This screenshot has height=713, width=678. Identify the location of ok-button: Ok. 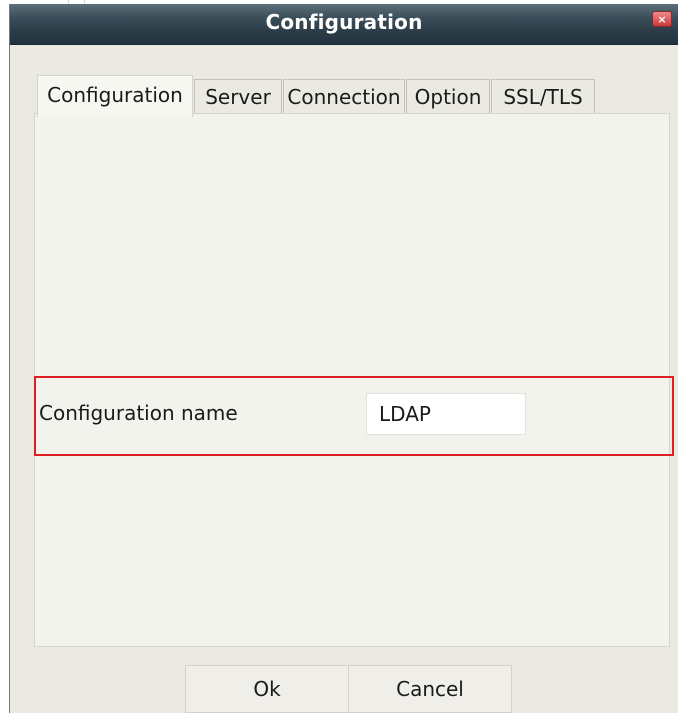
(267, 689).